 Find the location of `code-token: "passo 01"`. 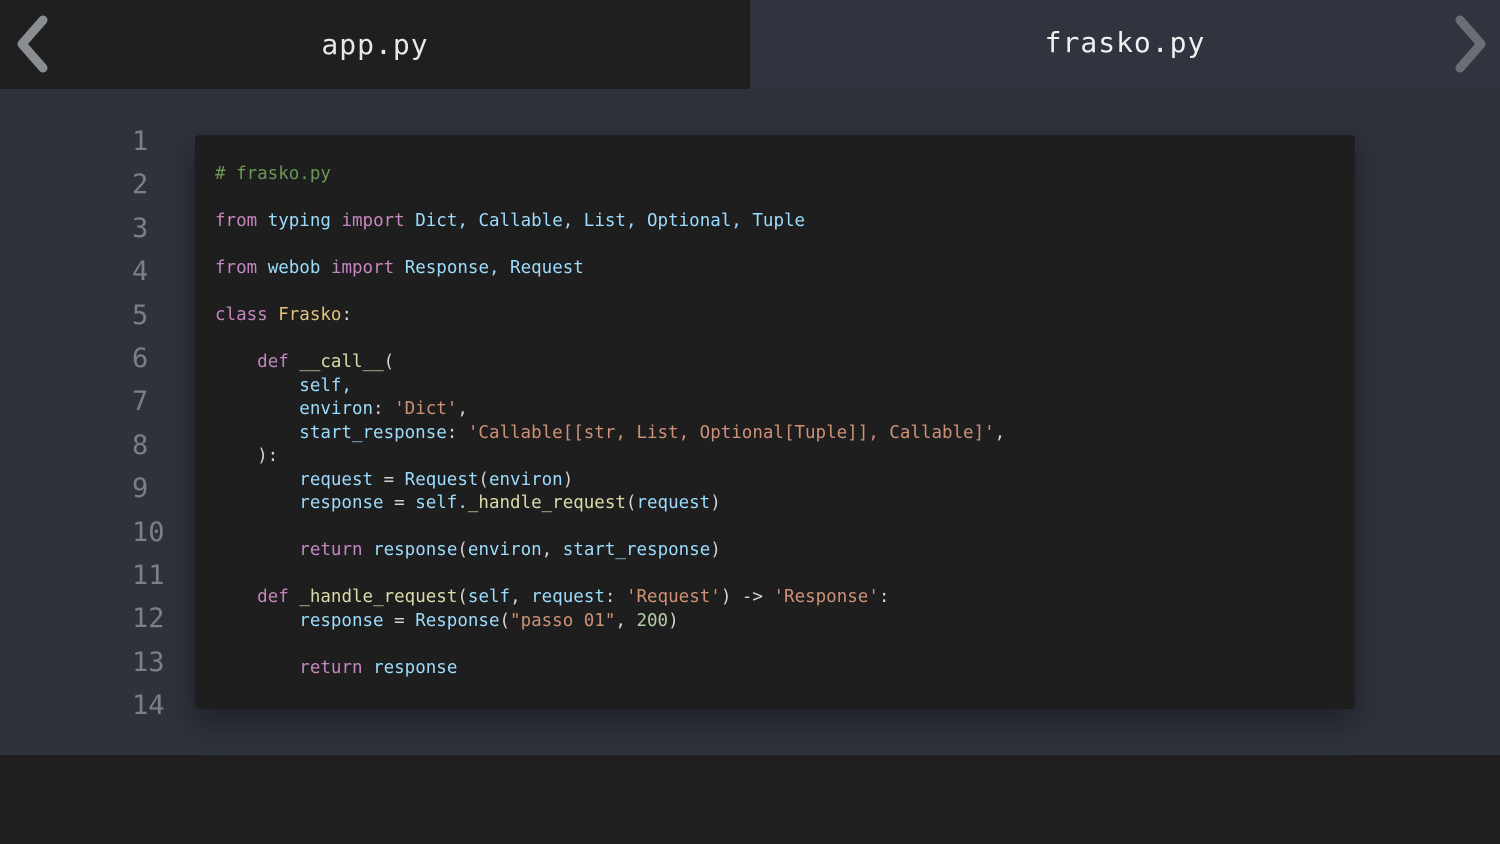

code-token: "passo 01" is located at coordinates (563, 620).